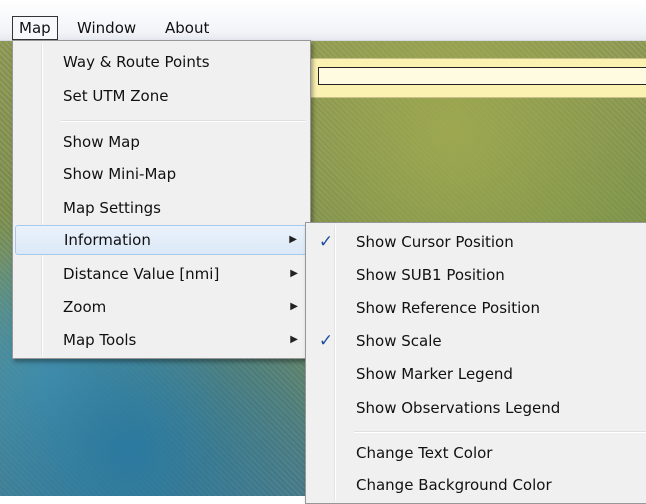 The height and width of the screenshot is (504, 646). Describe the element at coordinates (399, 341) in the screenshot. I see `submenu-item-label: Show Scale` at that location.